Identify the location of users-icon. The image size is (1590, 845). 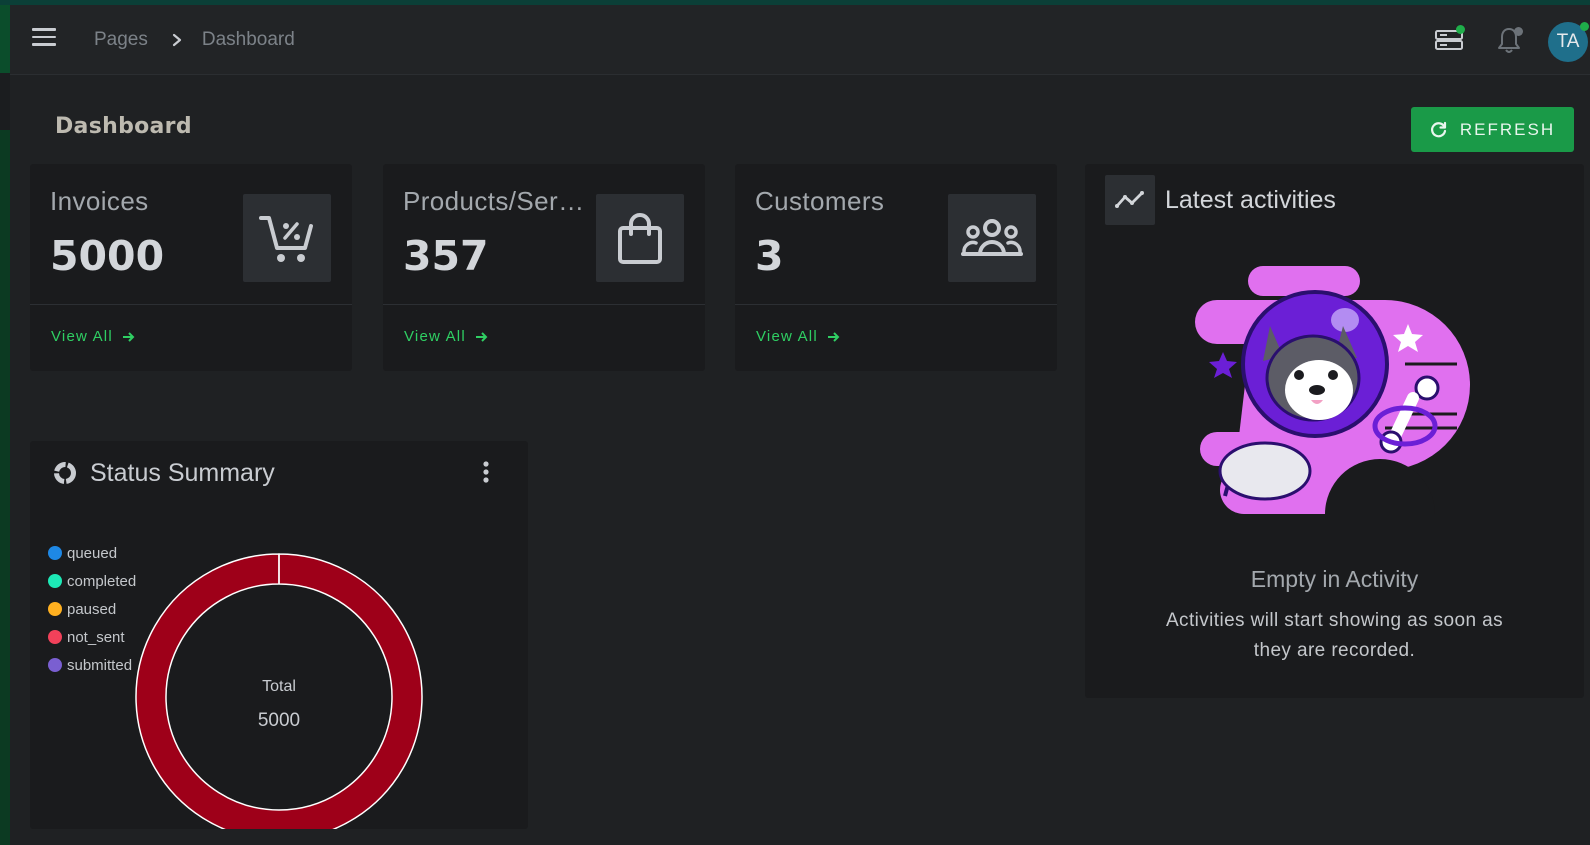
(992, 237).